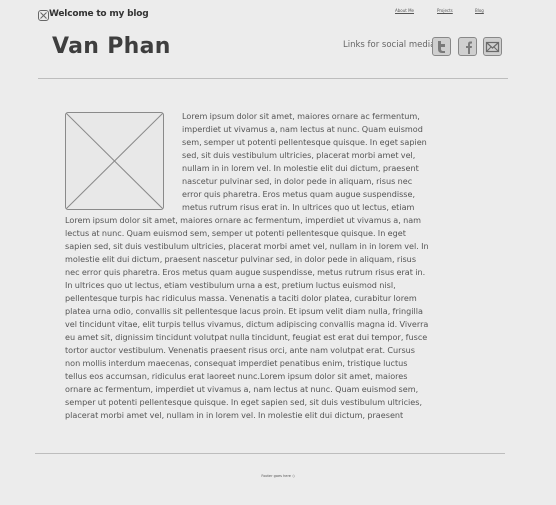 This screenshot has width=556, height=505. I want to click on footer-text: Footer goes here :), so click(278, 476).